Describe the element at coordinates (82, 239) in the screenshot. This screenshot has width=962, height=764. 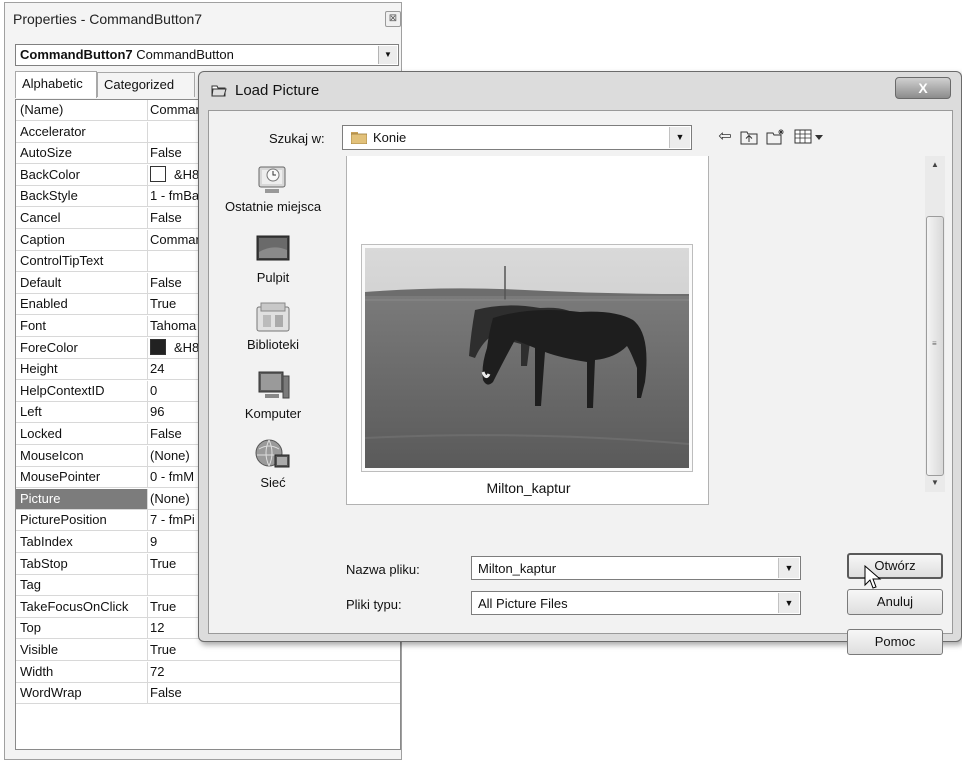
I see `property-name: Caption` at that location.